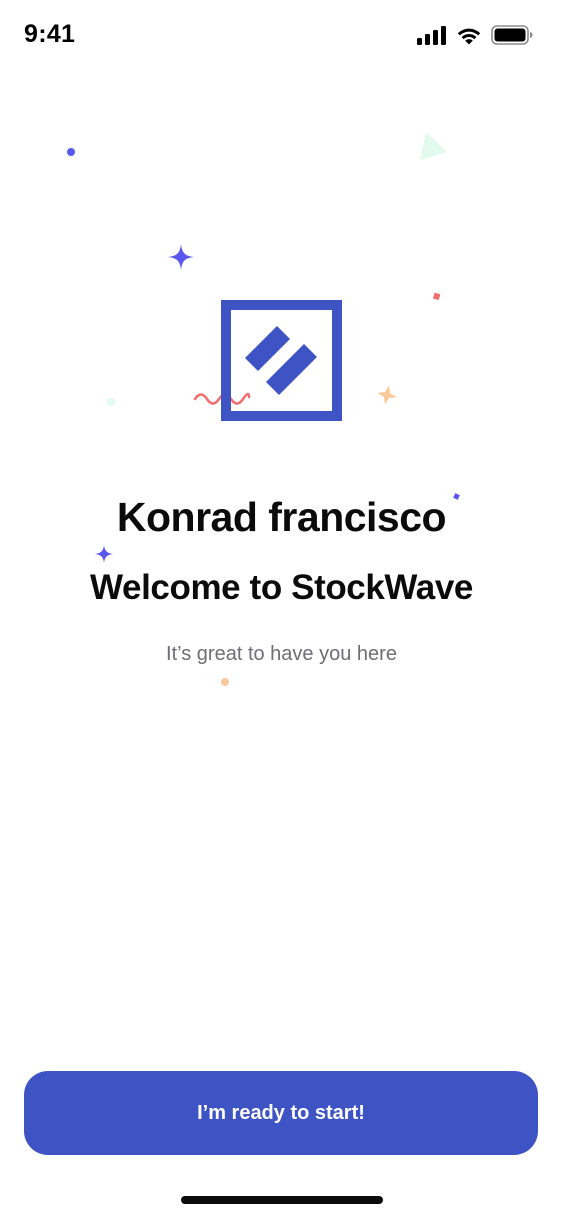 The width and height of the screenshot is (563, 1218). I want to click on confetti-star-icon, so click(387, 395).